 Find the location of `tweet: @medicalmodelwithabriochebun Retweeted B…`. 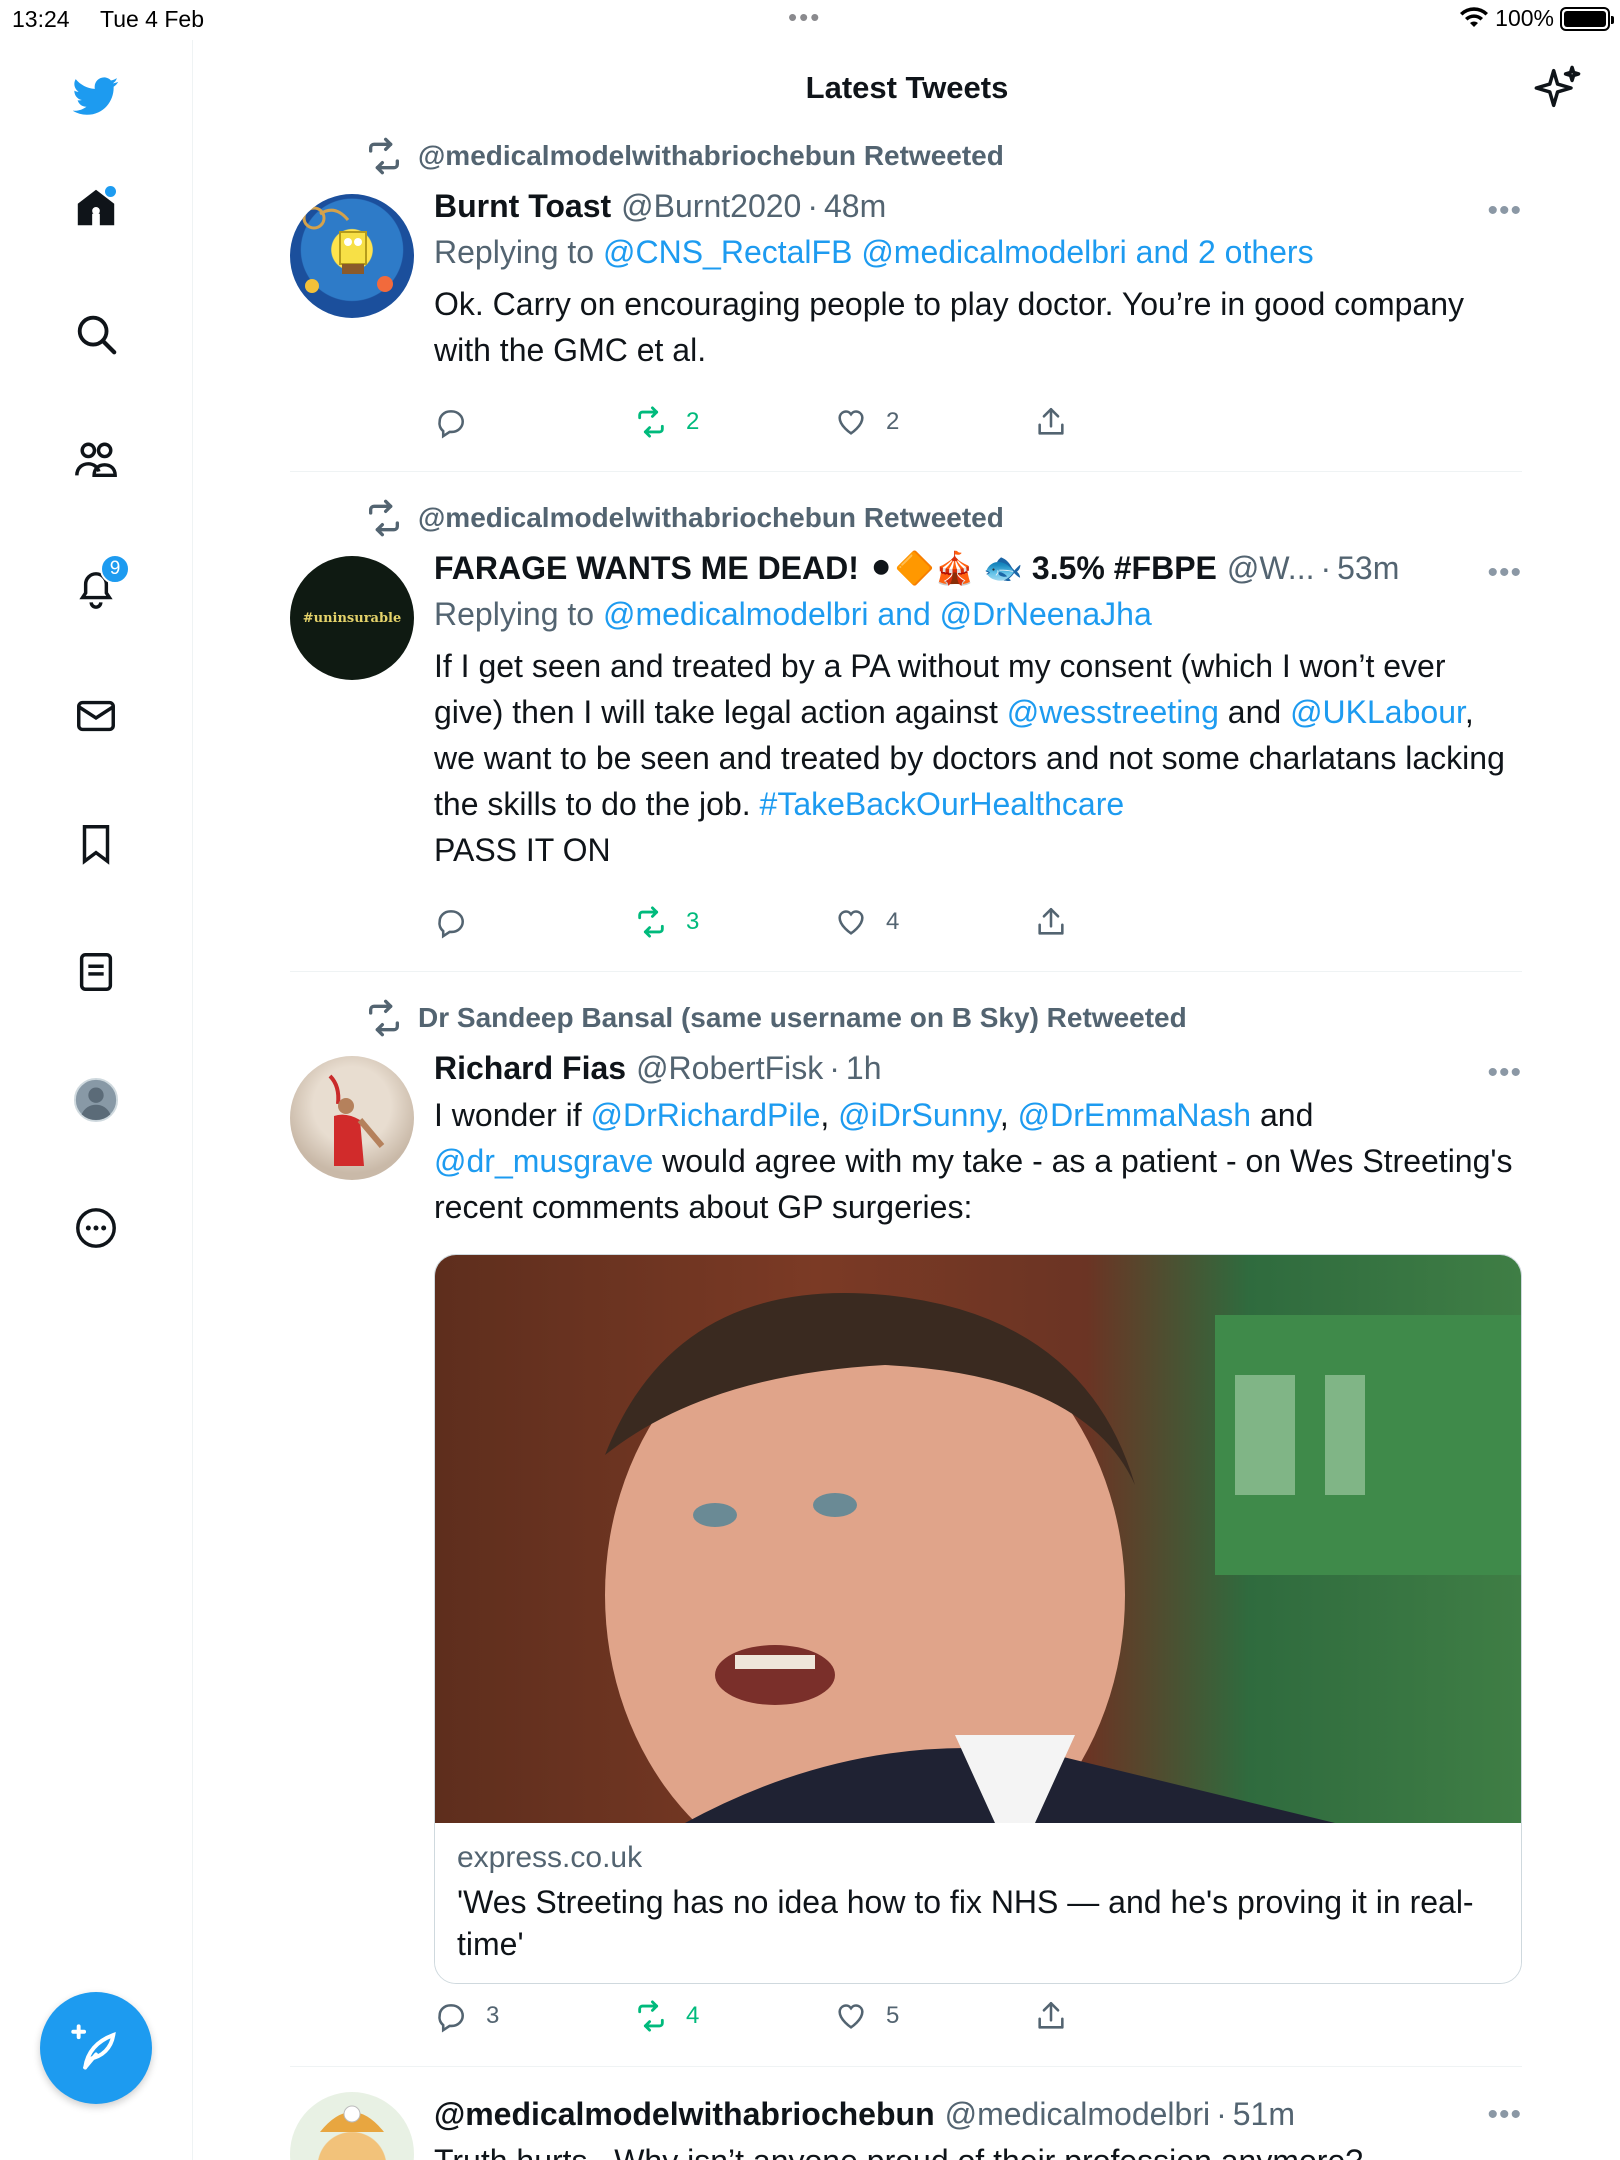

tweet: @medicalmodelwithabriochebun Retweeted B… is located at coordinates (906, 297).